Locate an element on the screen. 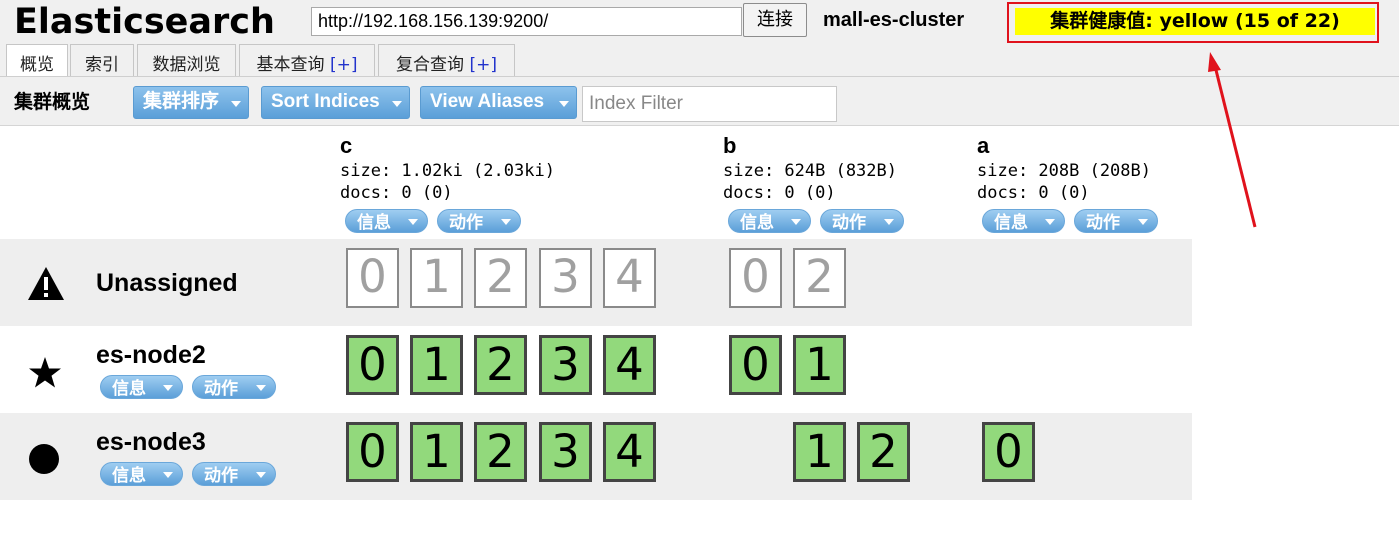 The image size is (1399, 537). annotation-arrow-icon is located at coordinates (1232, 140).